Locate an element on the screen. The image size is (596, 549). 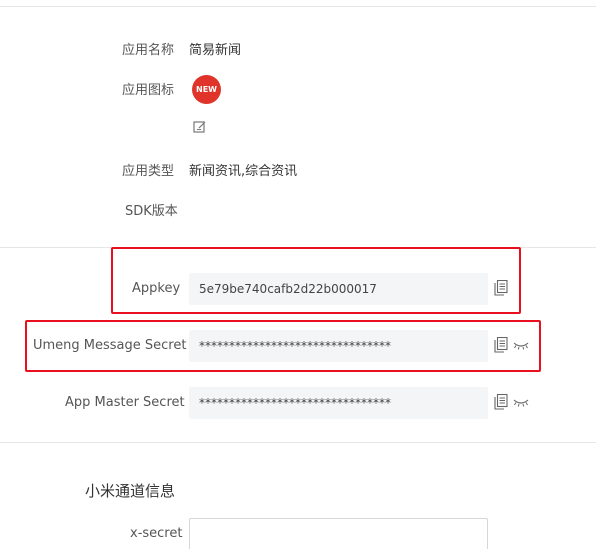
master-secret-label: App Master Secret is located at coordinates (125, 402).